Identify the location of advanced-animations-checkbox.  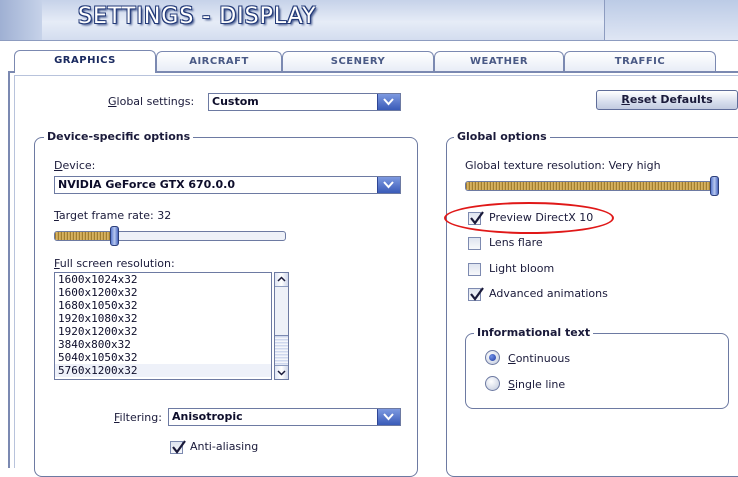
(476, 294).